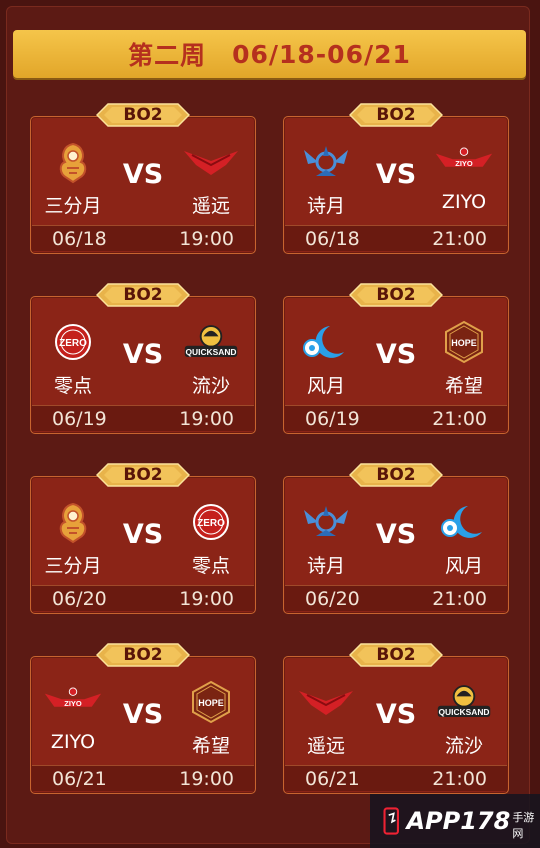 This screenshot has height=848, width=540. What do you see at coordinates (325, 386) in the screenshot?
I see `team-a-name: 风月` at bounding box center [325, 386].